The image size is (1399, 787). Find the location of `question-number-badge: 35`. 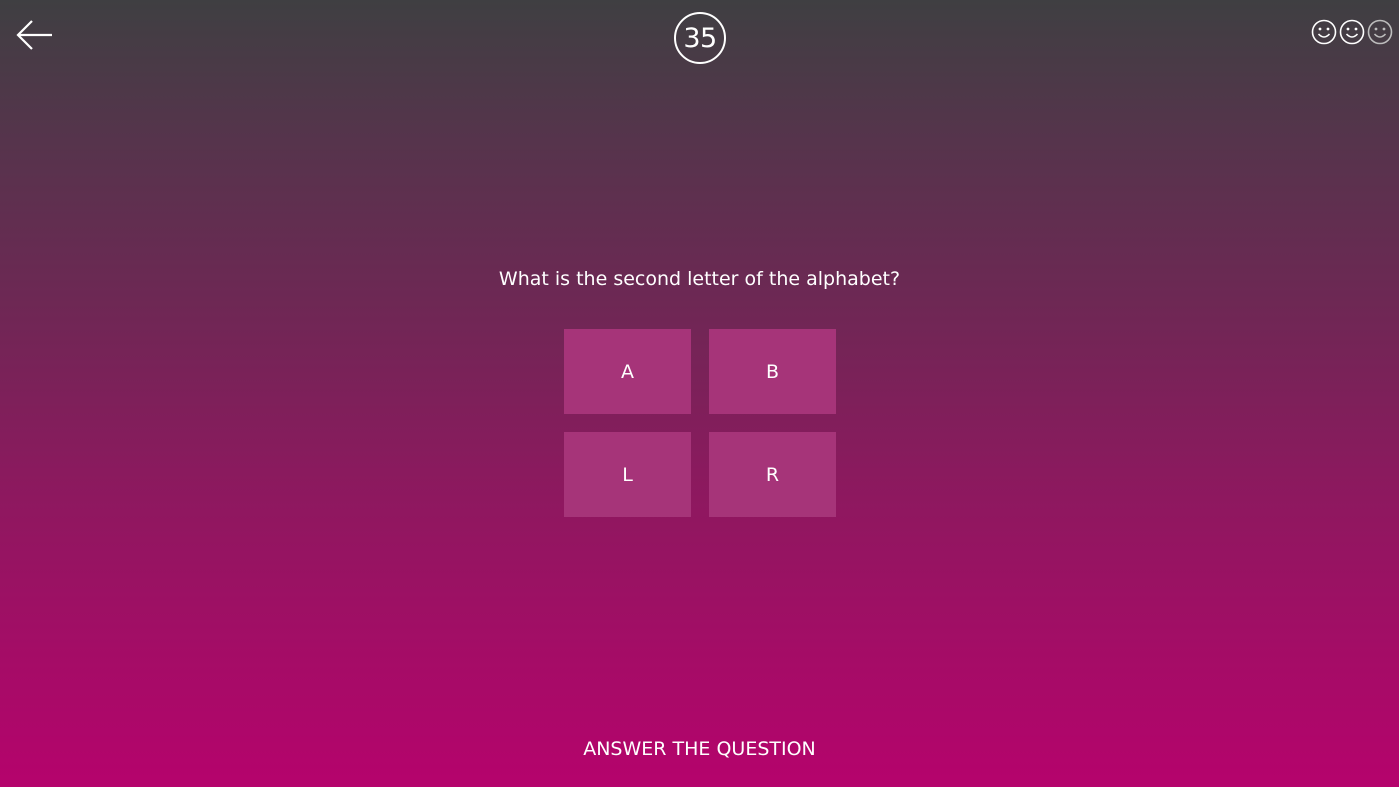

question-number-badge: 35 is located at coordinates (700, 38).